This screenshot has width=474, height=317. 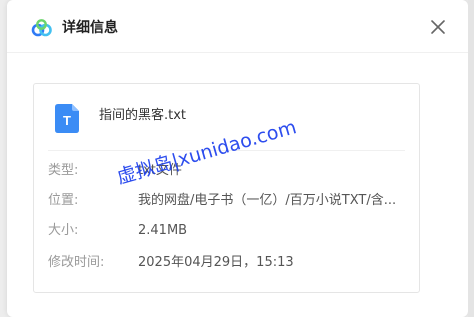 I want to click on detail-row-modified: 修改时间: 2025年04月29日，15:13, so click(x=228, y=263).